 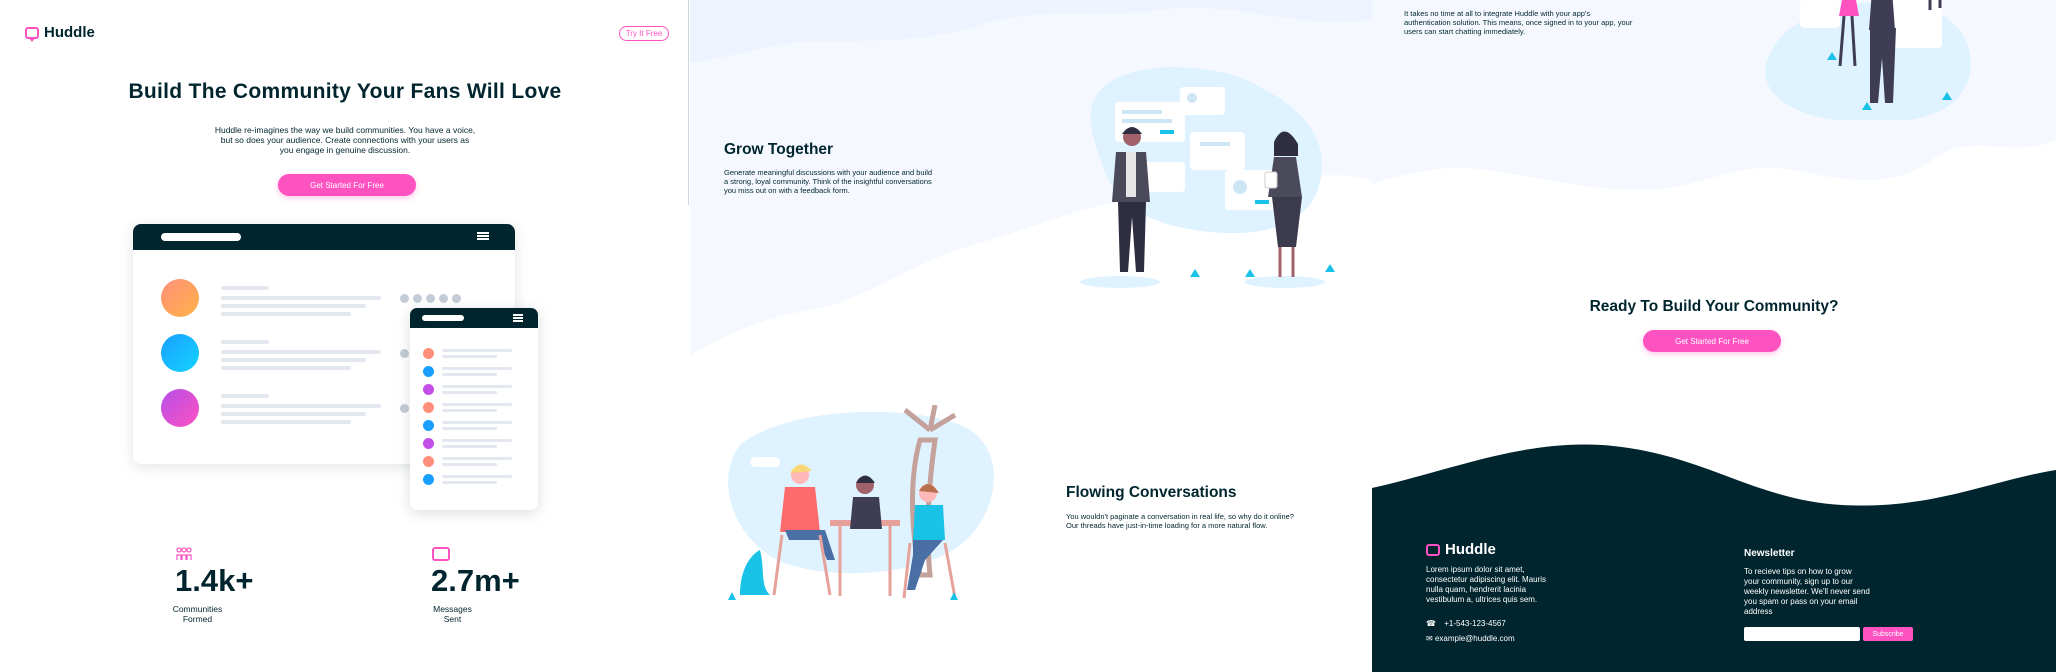 What do you see at coordinates (1461, 549) in the screenshot?
I see `footer-logo: Huddle` at bounding box center [1461, 549].